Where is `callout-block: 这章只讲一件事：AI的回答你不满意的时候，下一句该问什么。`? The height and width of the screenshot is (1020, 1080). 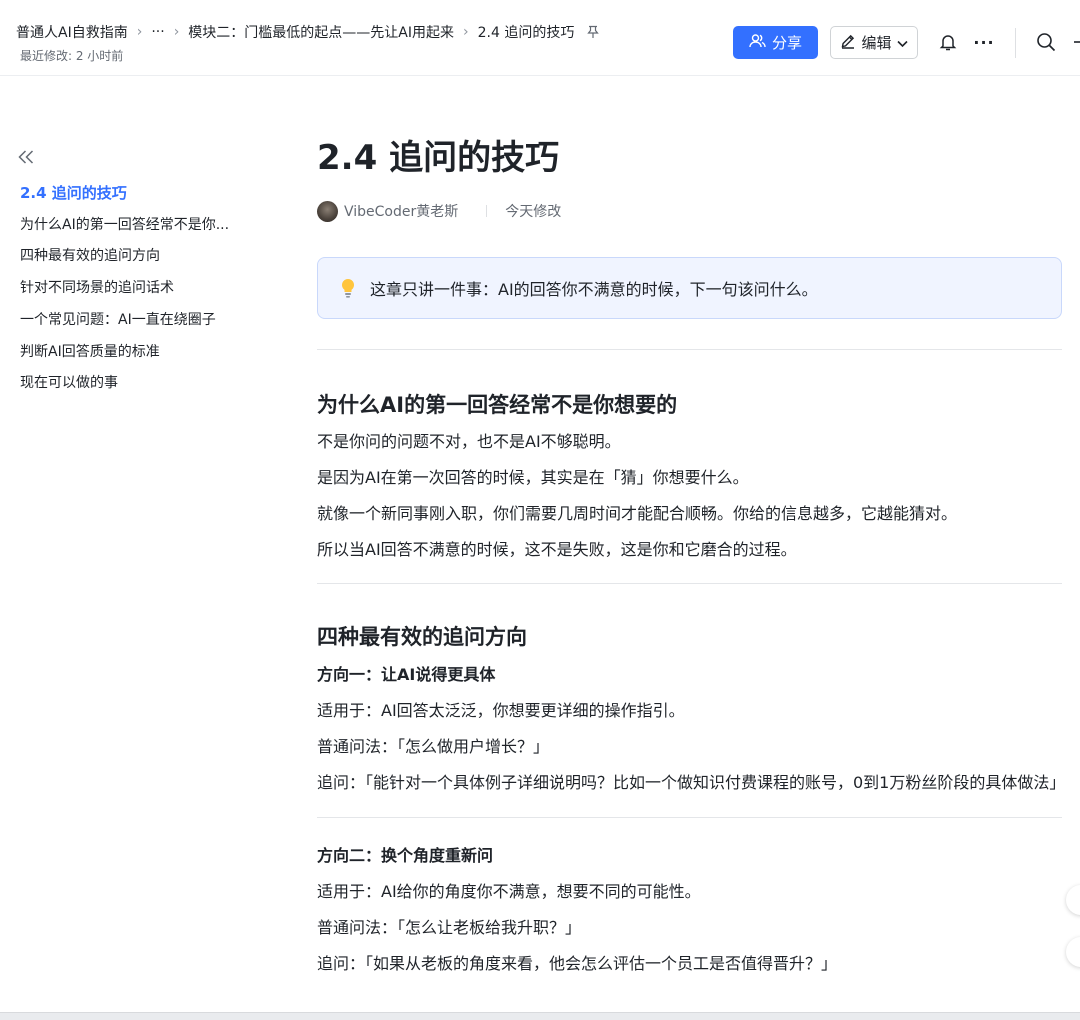 callout-block: 这章只讲一件事：AI的回答你不满意的时候，下一句该问什么。 is located at coordinates (689, 288).